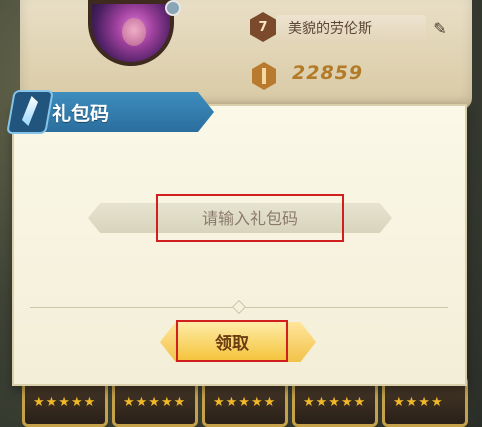 Image resolution: width=482 pixels, height=427 pixels. I want to click on star-rating: ★★★★, so click(418, 402).